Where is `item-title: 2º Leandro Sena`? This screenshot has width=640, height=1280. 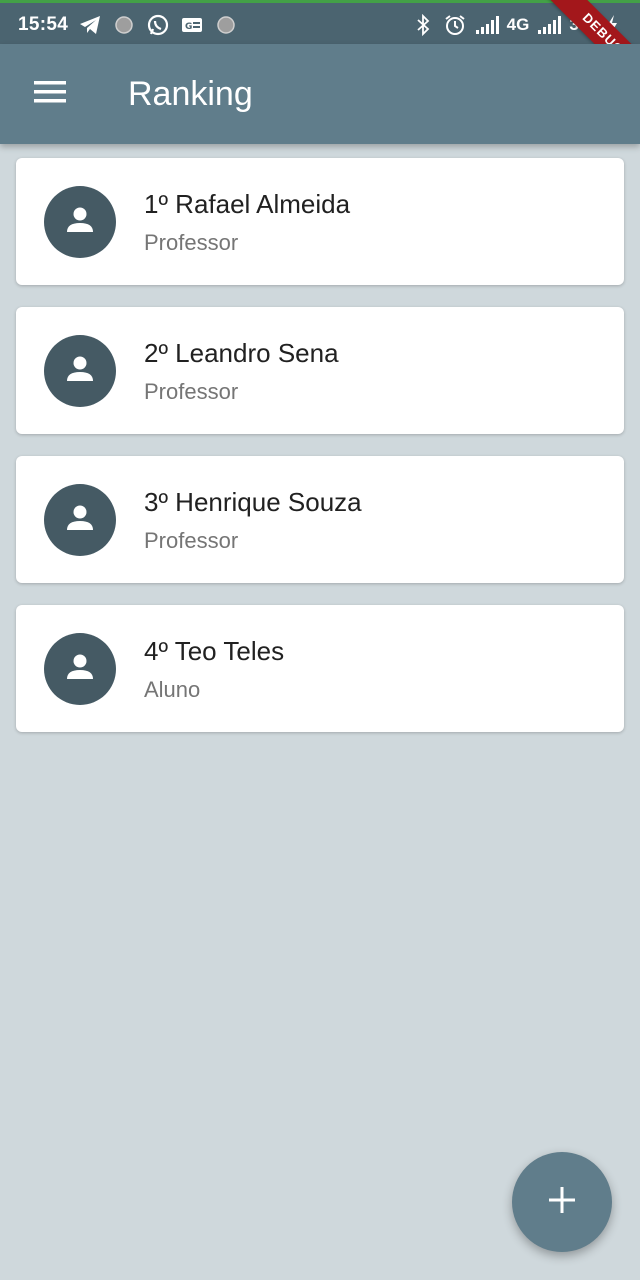 item-title: 2º Leandro Sena is located at coordinates (241, 353).